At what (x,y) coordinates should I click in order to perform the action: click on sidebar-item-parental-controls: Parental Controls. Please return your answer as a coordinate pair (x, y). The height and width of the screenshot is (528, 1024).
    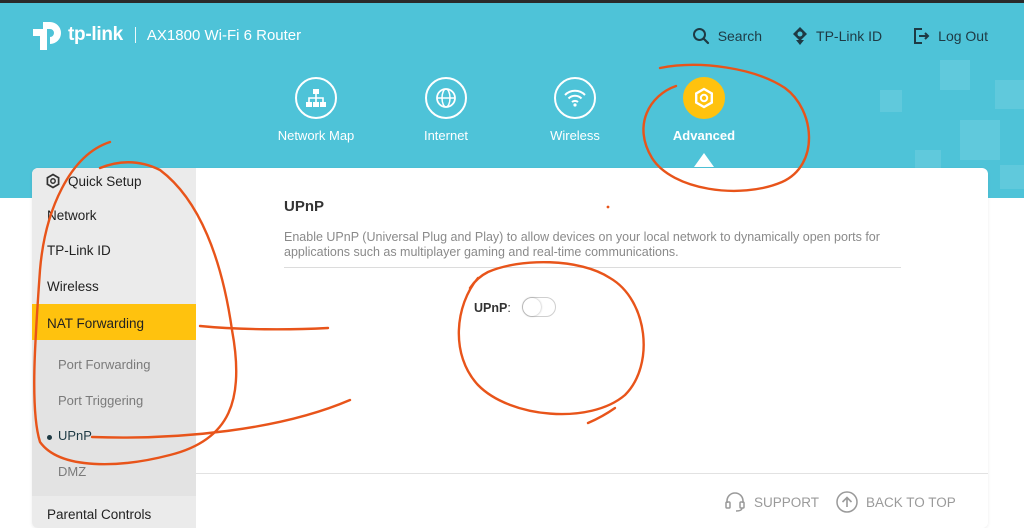
    Looking at the image, I should click on (114, 517).